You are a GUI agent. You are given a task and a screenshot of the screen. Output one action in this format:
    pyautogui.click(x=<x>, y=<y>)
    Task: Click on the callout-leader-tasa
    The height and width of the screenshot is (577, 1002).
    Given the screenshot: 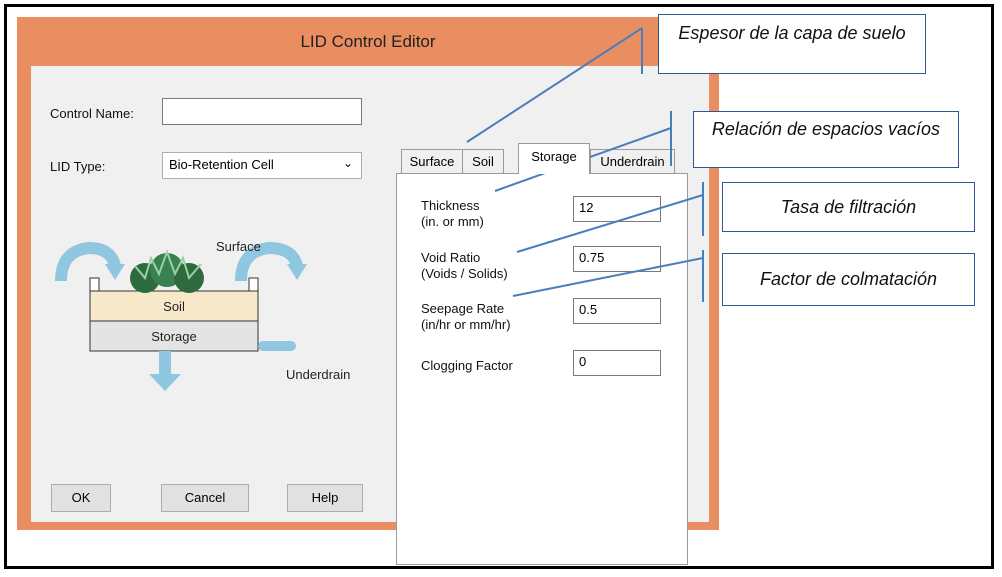 What is the action you would take?
    pyautogui.click(x=610, y=223)
    